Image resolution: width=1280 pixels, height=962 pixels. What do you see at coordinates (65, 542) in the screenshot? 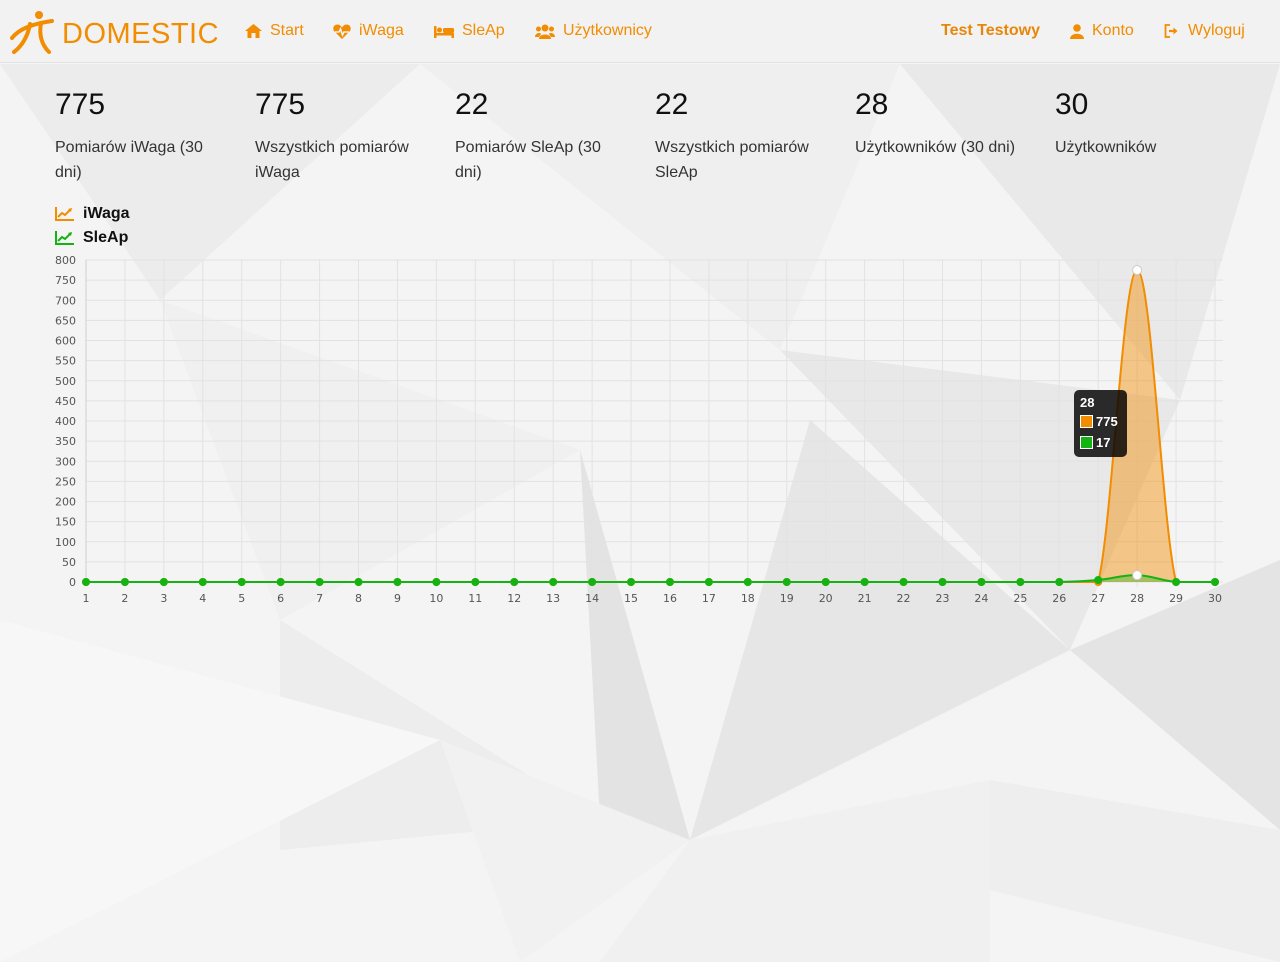
I see `y-tick-label: 100` at bounding box center [65, 542].